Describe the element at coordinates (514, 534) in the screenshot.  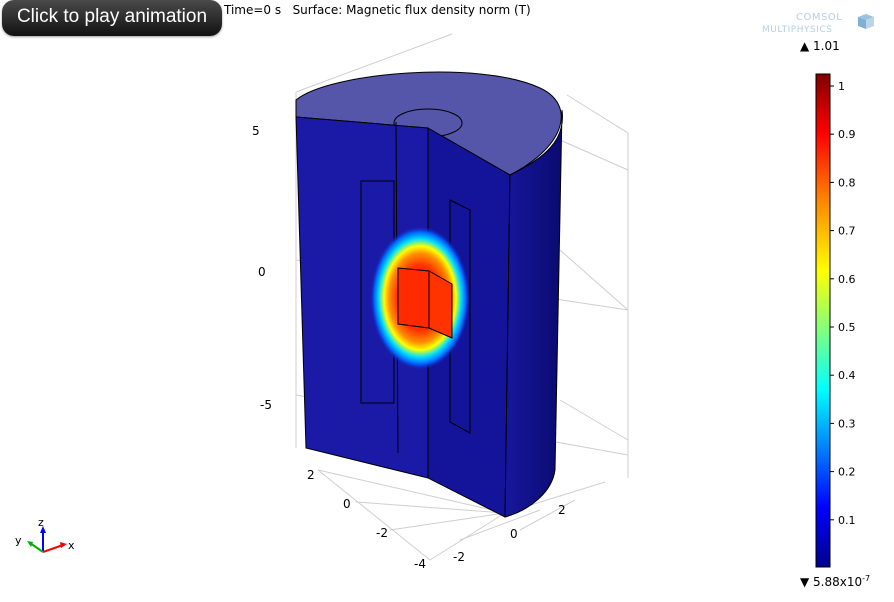
I see `x-tick: 0` at that location.